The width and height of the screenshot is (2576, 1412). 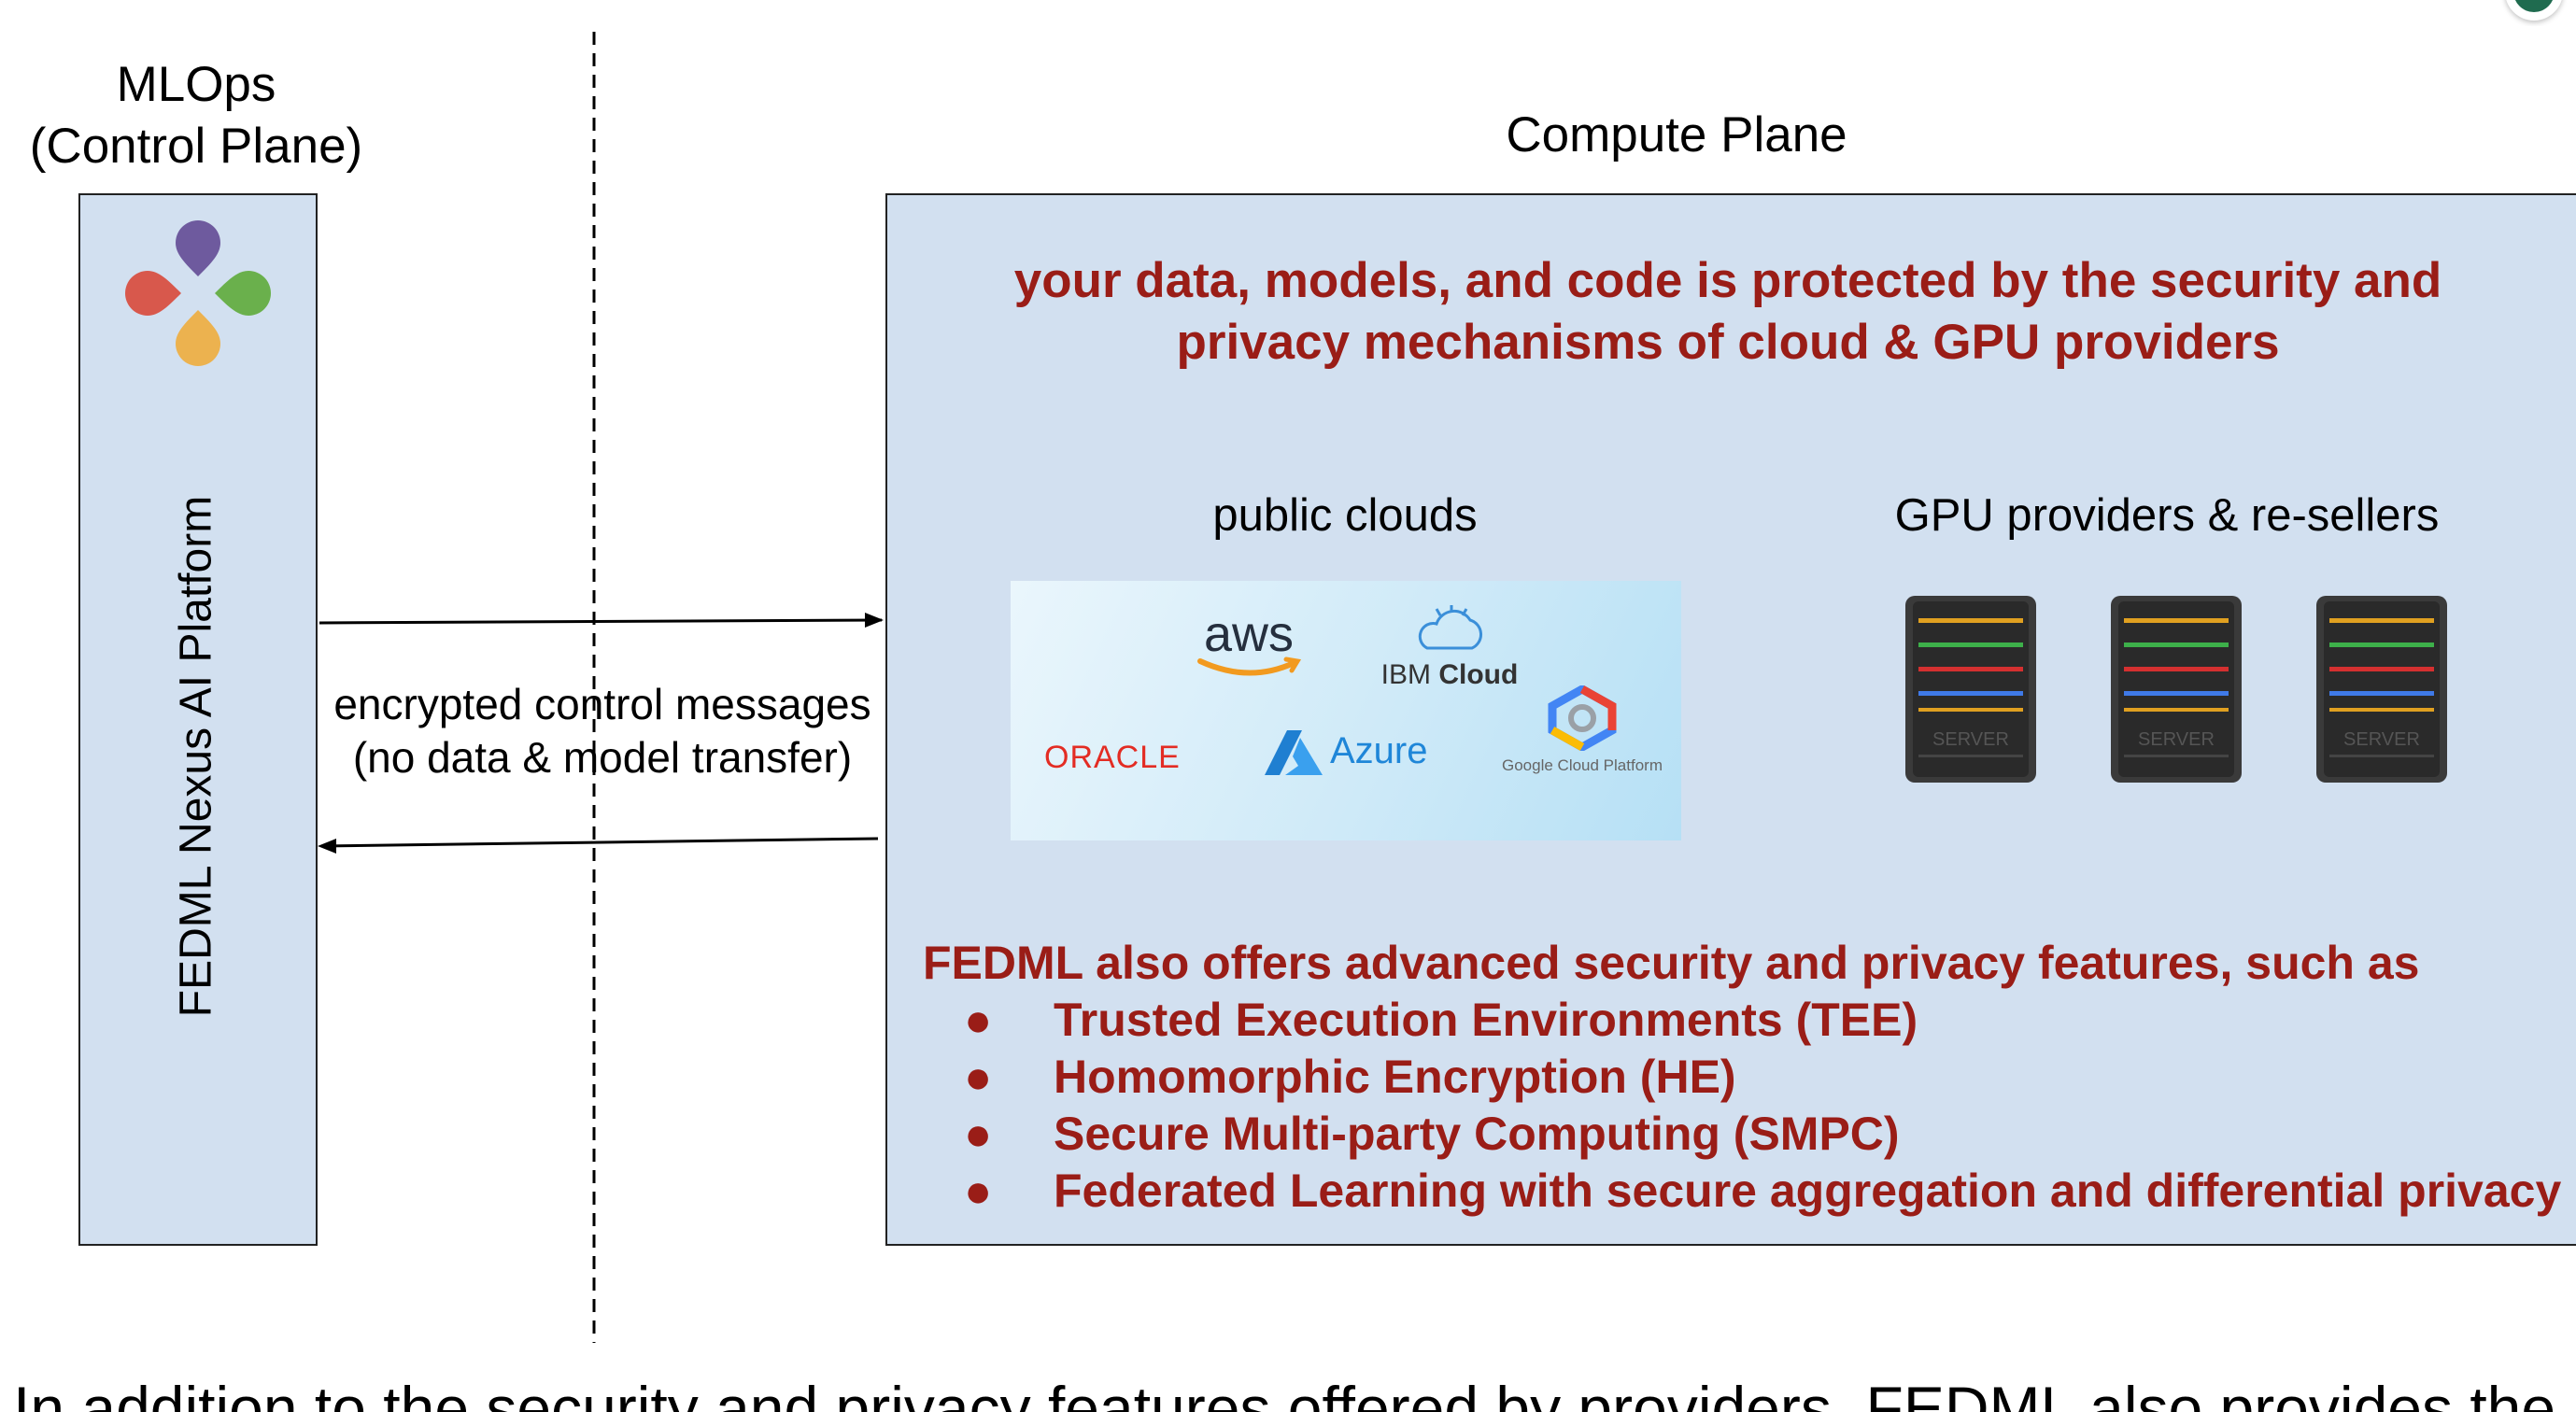 I want to click on platform-label: FEDML Nexus AI Platform, so click(x=196, y=756).